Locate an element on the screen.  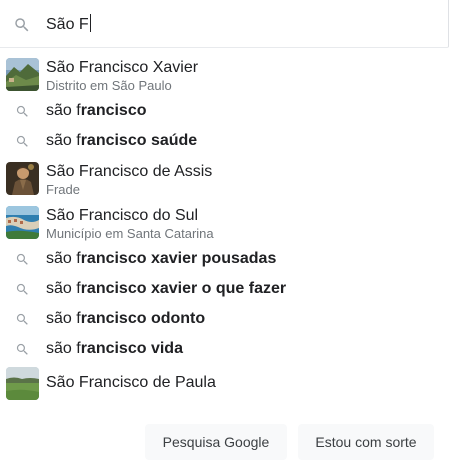
search-box: São F is located at coordinates (224, 24).